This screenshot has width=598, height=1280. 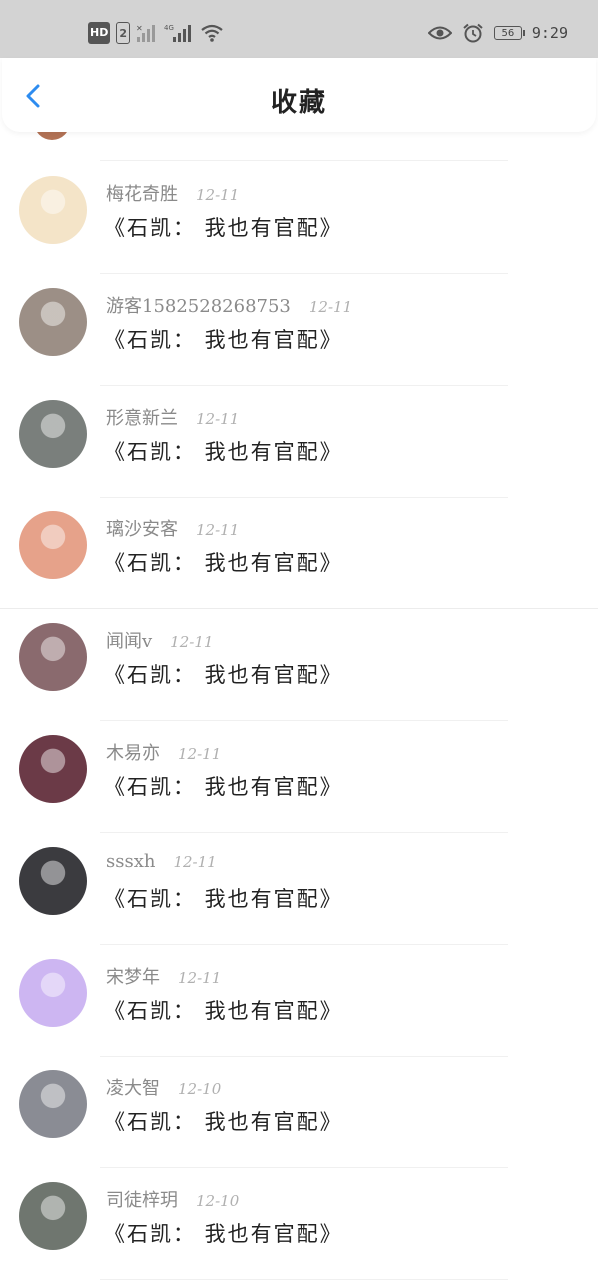 What do you see at coordinates (163, 976) in the screenshot?
I see `item-meta: 宋梦年 12-11` at bounding box center [163, 976].